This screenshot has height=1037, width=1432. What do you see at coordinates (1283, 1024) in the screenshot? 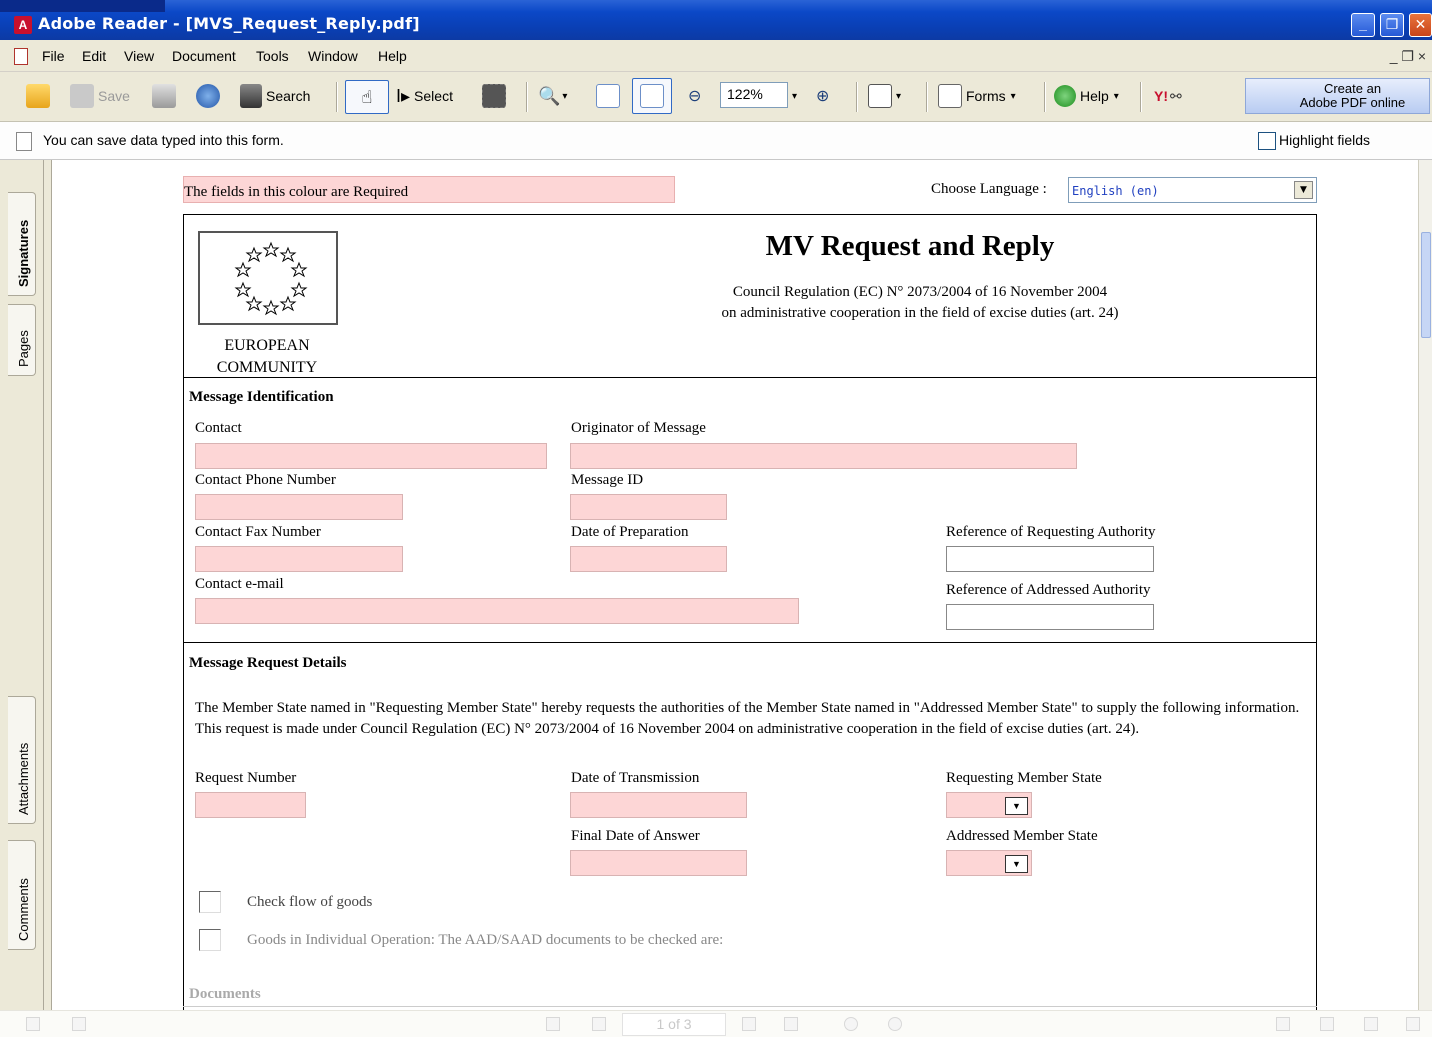
I see `single-page-icon` at bounding box center [1283, 1024].